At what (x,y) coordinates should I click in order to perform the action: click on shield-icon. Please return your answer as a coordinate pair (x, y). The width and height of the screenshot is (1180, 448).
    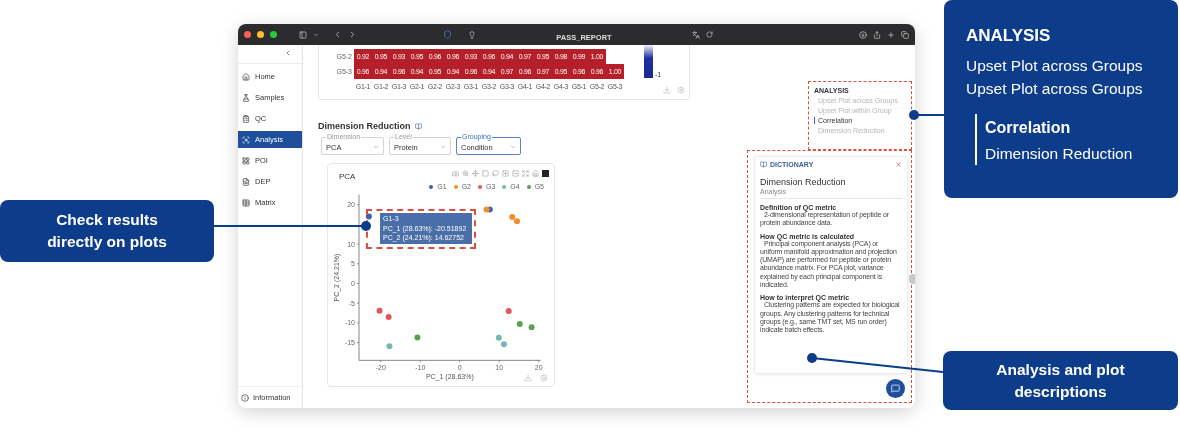
    Looking at the image, I should click on (447, 34).